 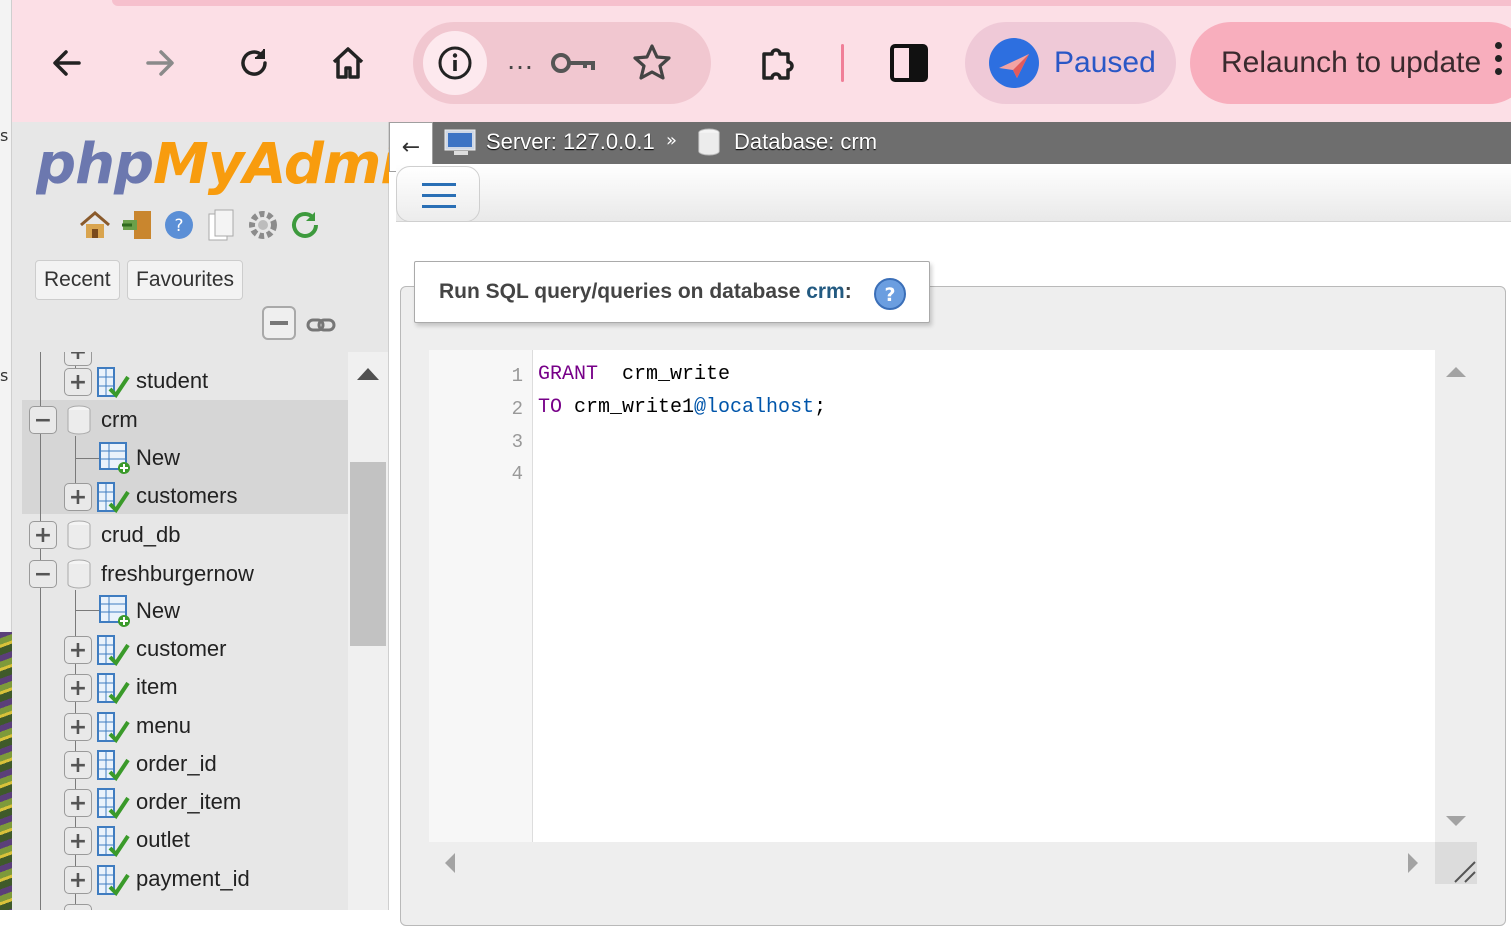 What do you see at coordinates (4, 135) in the screenshot?
I see `desktop-edge-text: s` at bounding box center [4, 135].